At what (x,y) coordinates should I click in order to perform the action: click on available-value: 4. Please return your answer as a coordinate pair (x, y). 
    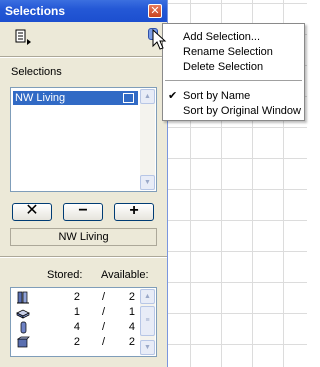
    Looking at the image, I should click on (131, 327).